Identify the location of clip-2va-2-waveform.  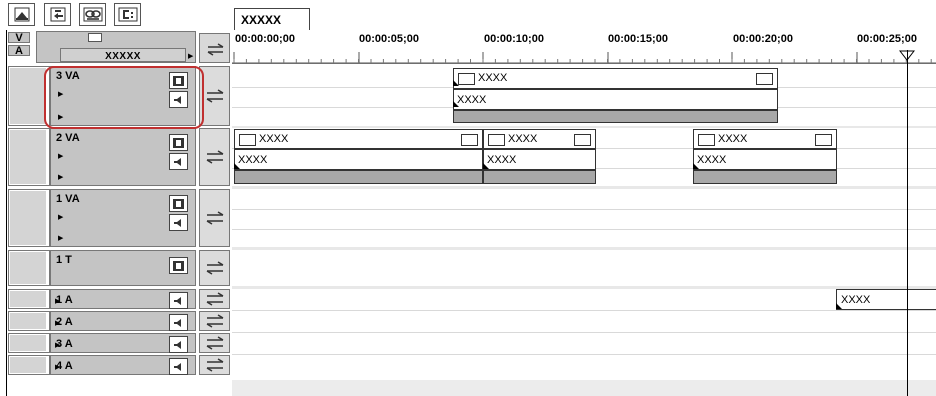
(539, 177).